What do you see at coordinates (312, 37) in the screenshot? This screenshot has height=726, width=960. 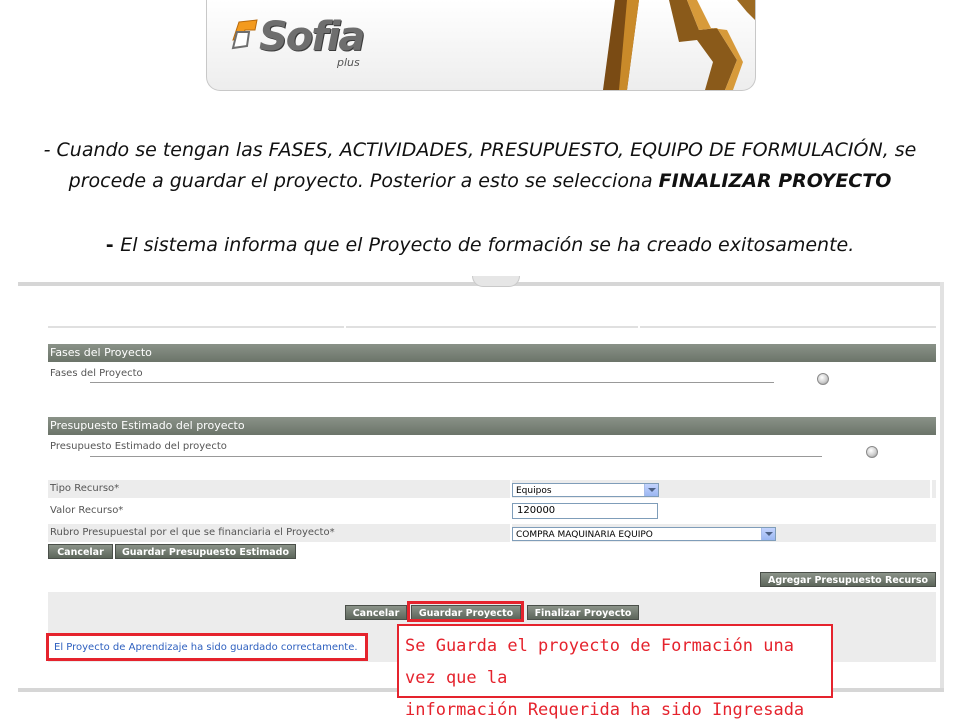 I see `logo-text: Sofia` at bounding box center [312, 37].